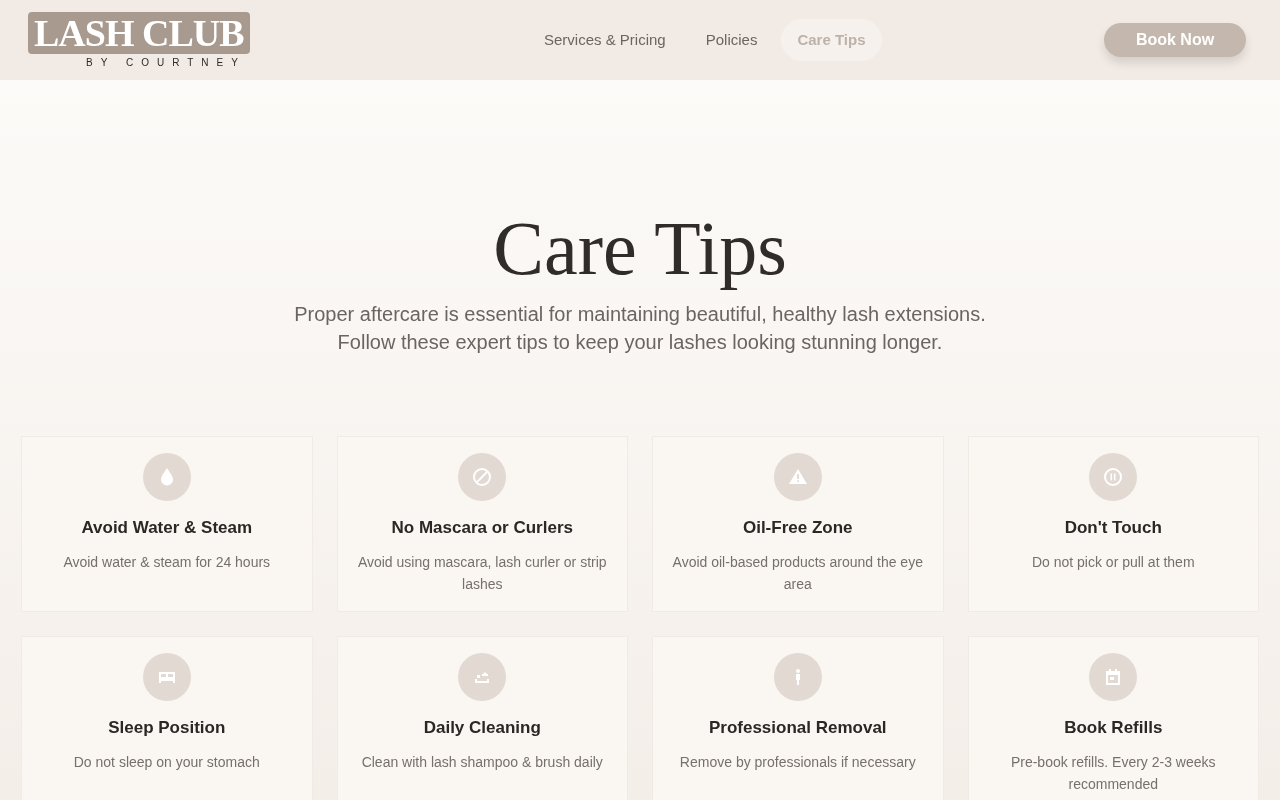 This screenshot has height=800, width=1280. What do you see at coordinates (731, 40) in the screenshot?
I see `nav-link: Policies` at bounding box center [731, 40].